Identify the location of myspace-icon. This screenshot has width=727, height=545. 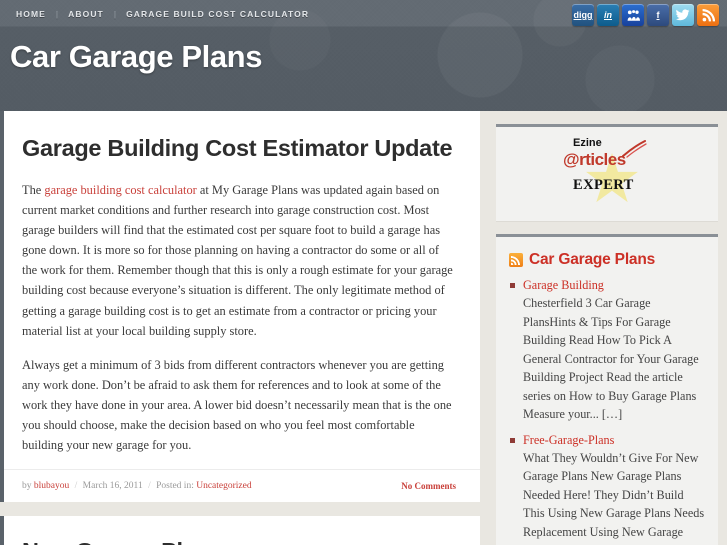
(633, 15).